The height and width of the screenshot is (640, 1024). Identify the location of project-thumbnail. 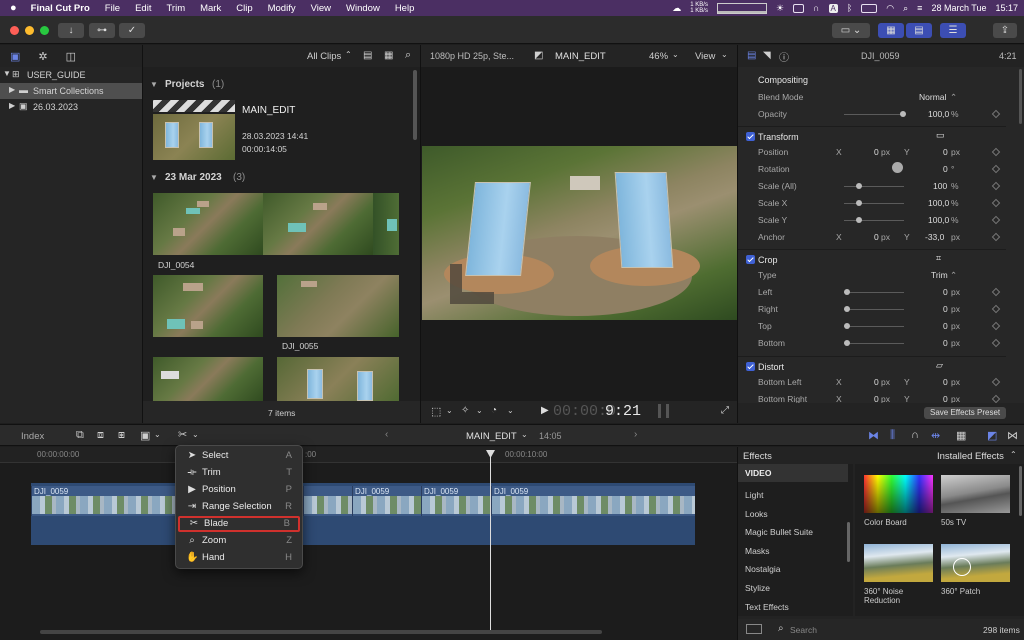
(194, 130).